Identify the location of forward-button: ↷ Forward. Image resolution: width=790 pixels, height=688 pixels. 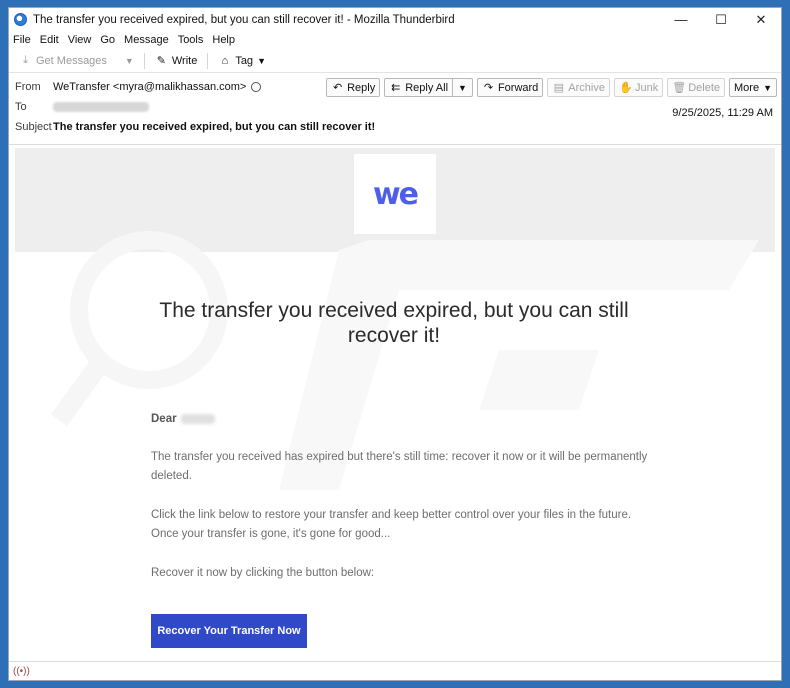
(510, 87).